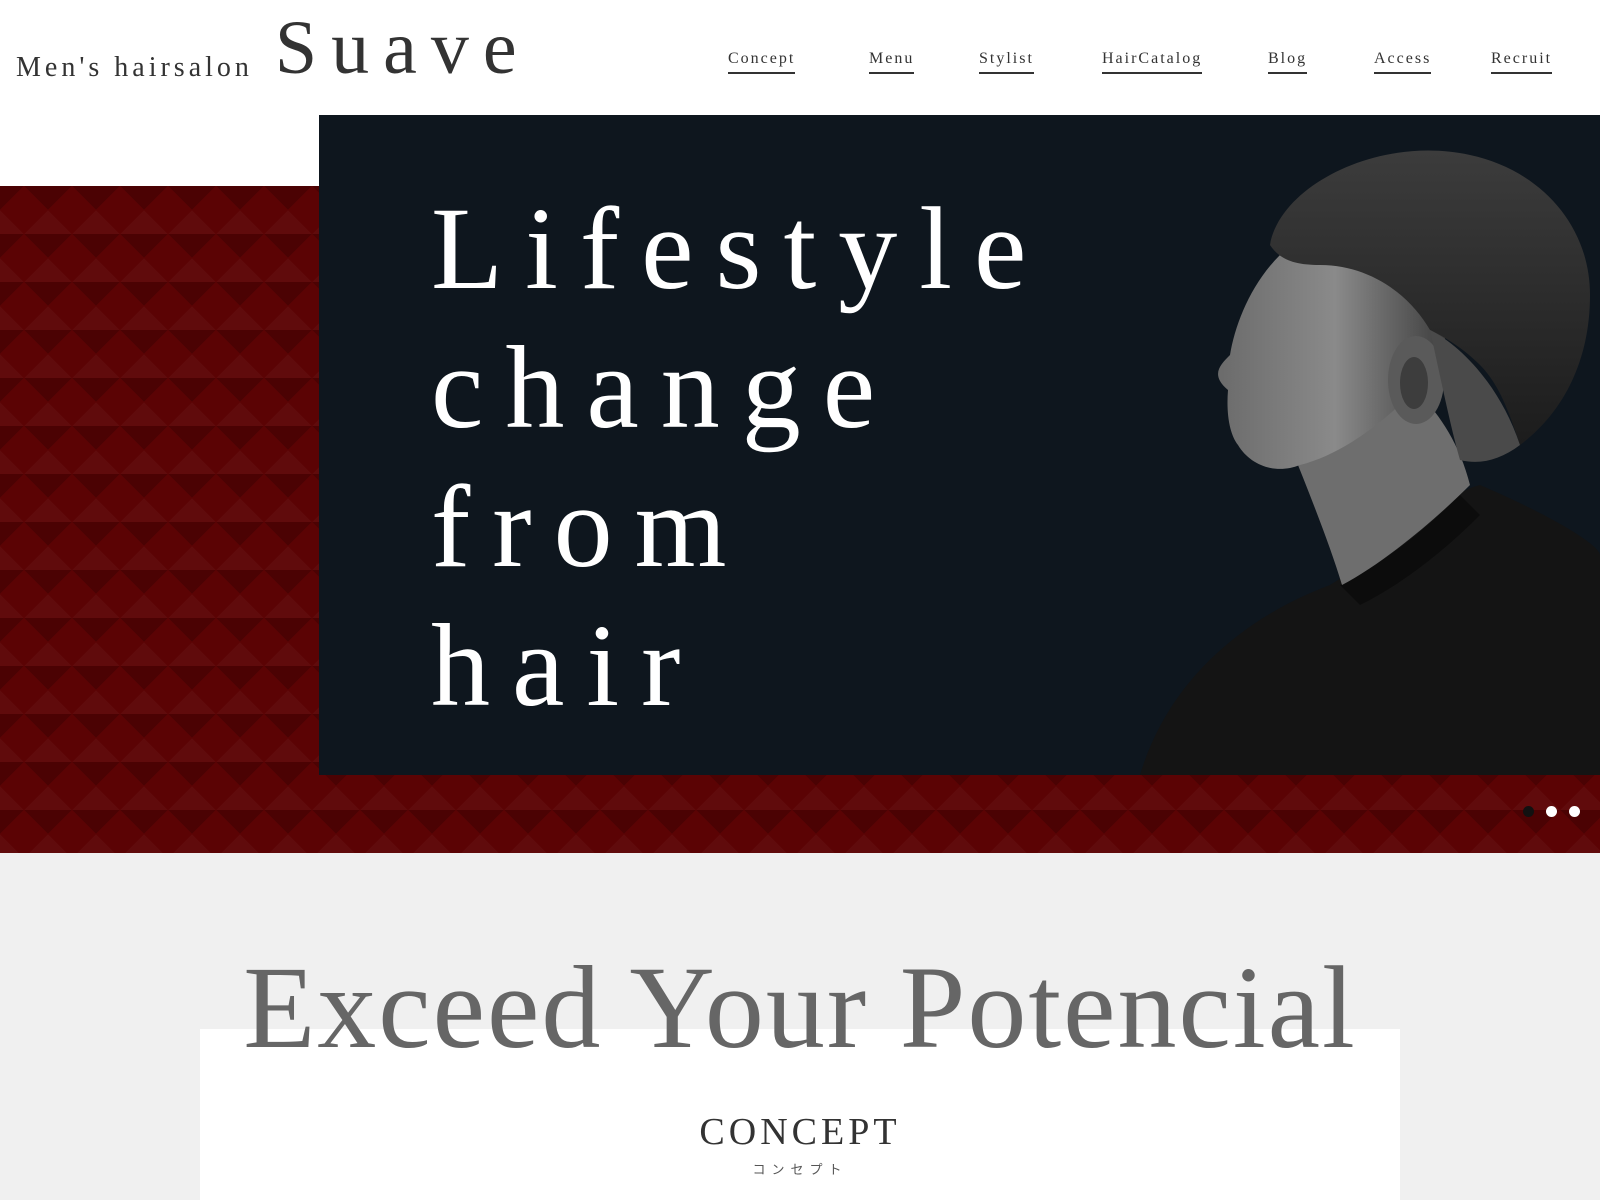 The height and width of the screenshot is (1200, 1600). Describe the element at coordinates (740, 248) in the screenshot. I see `hero-line-1: Lifestyle` at that location.